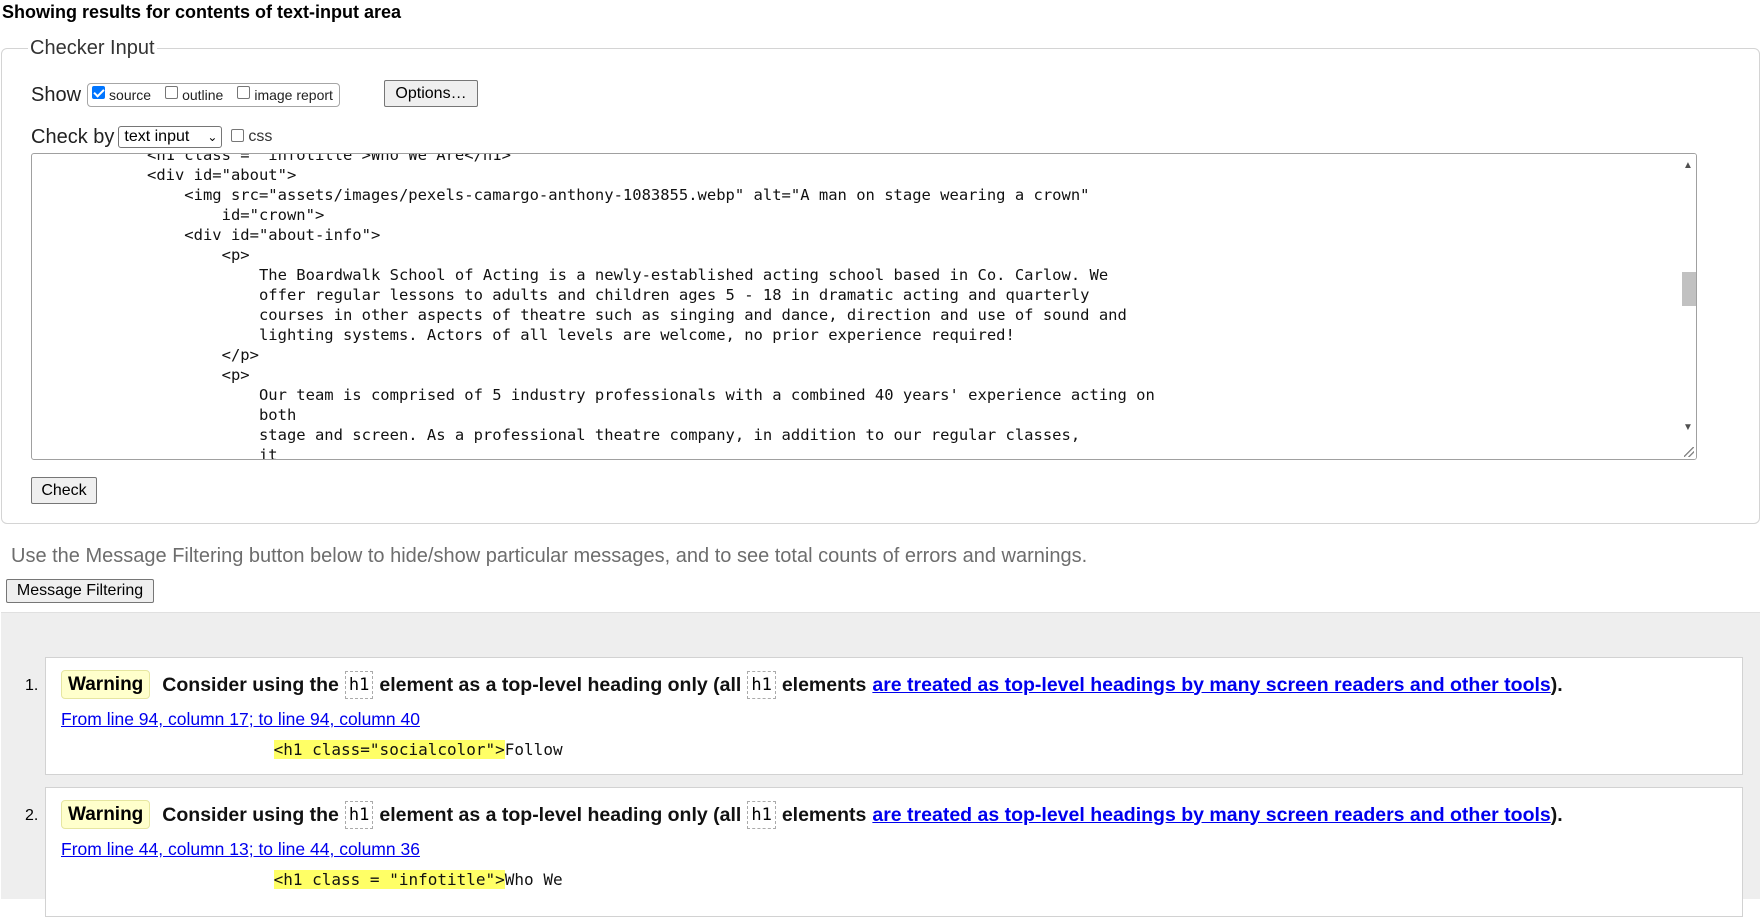 The height and width of the screenshot is (917, 1760). I want to click on source-line: id="crown">, so click(595, 215).